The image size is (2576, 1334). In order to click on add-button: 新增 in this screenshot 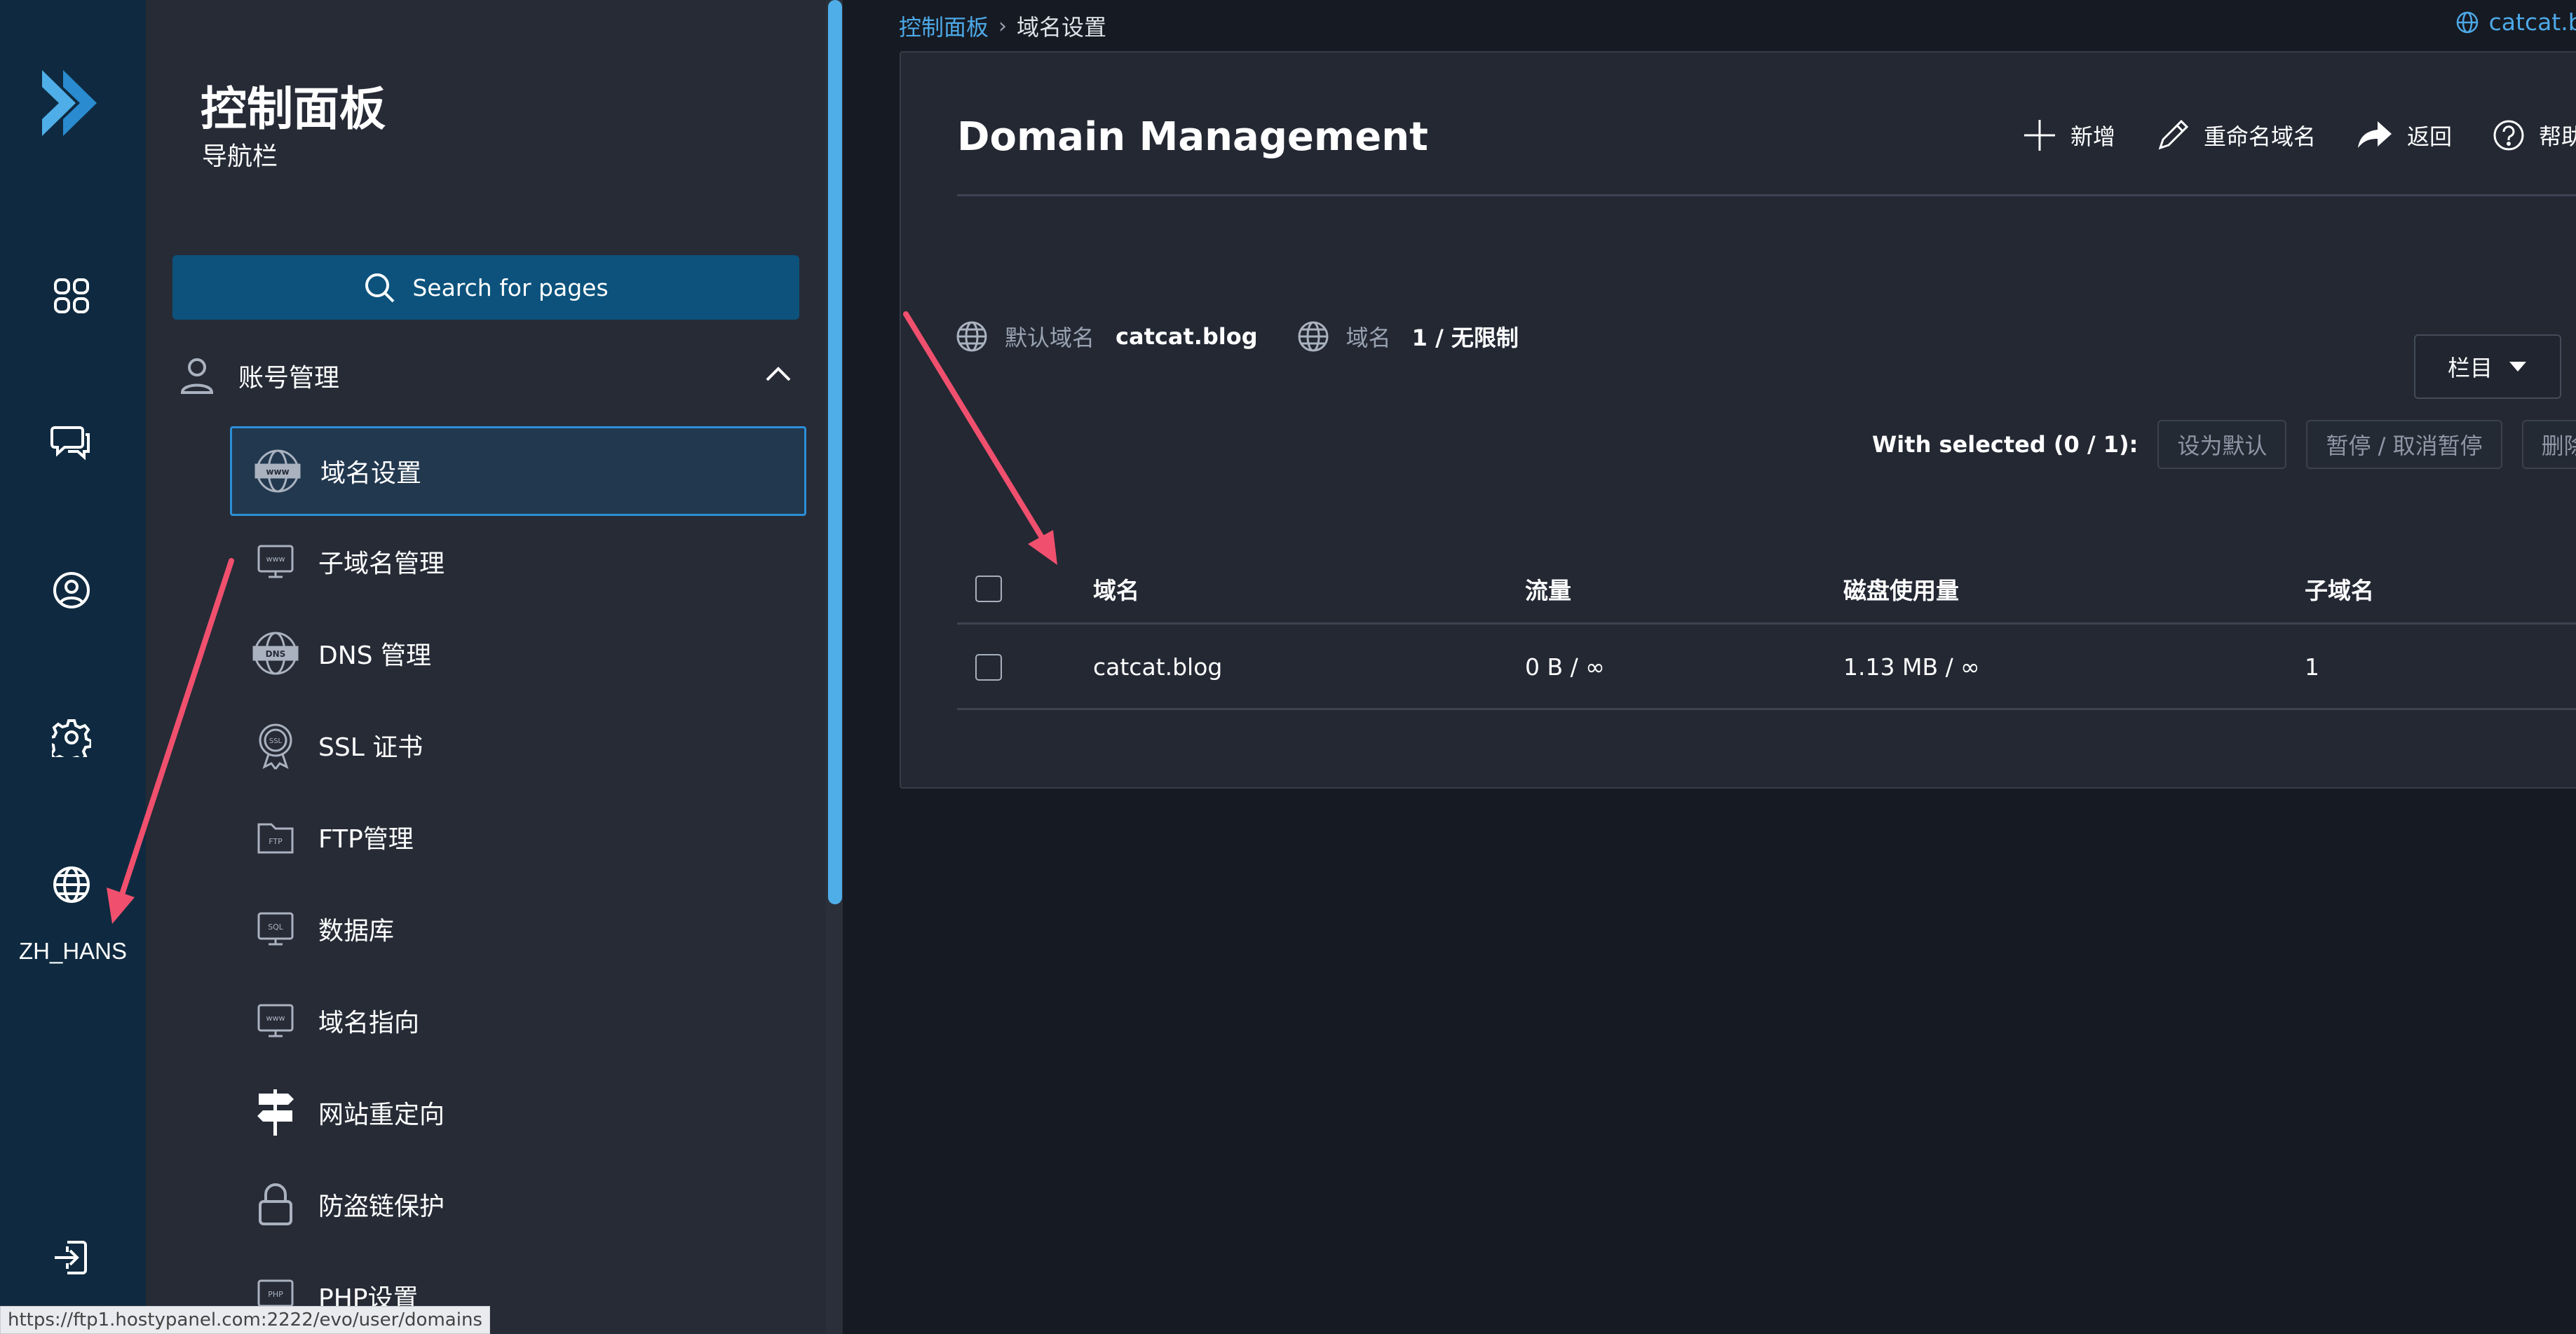, I will do `click(2069, 135)`.